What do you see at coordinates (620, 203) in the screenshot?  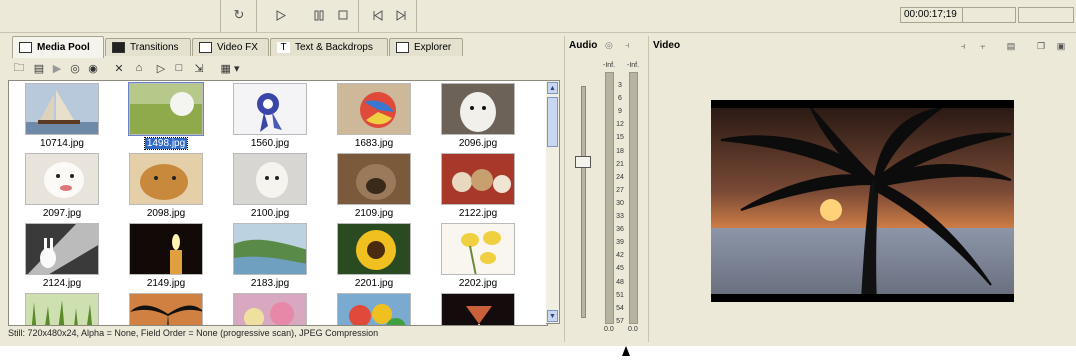 I see `meter-scale-tick: 30` at bounding box center [620, 203].